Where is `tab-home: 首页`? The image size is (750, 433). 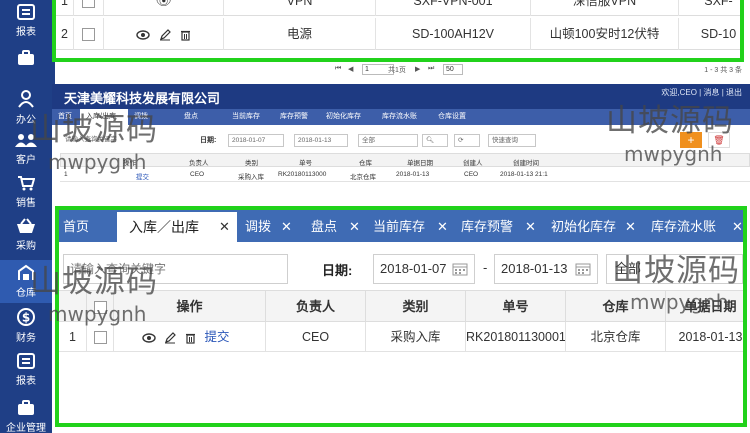
tab-home: 首页 is located at coordinates (87, 227).